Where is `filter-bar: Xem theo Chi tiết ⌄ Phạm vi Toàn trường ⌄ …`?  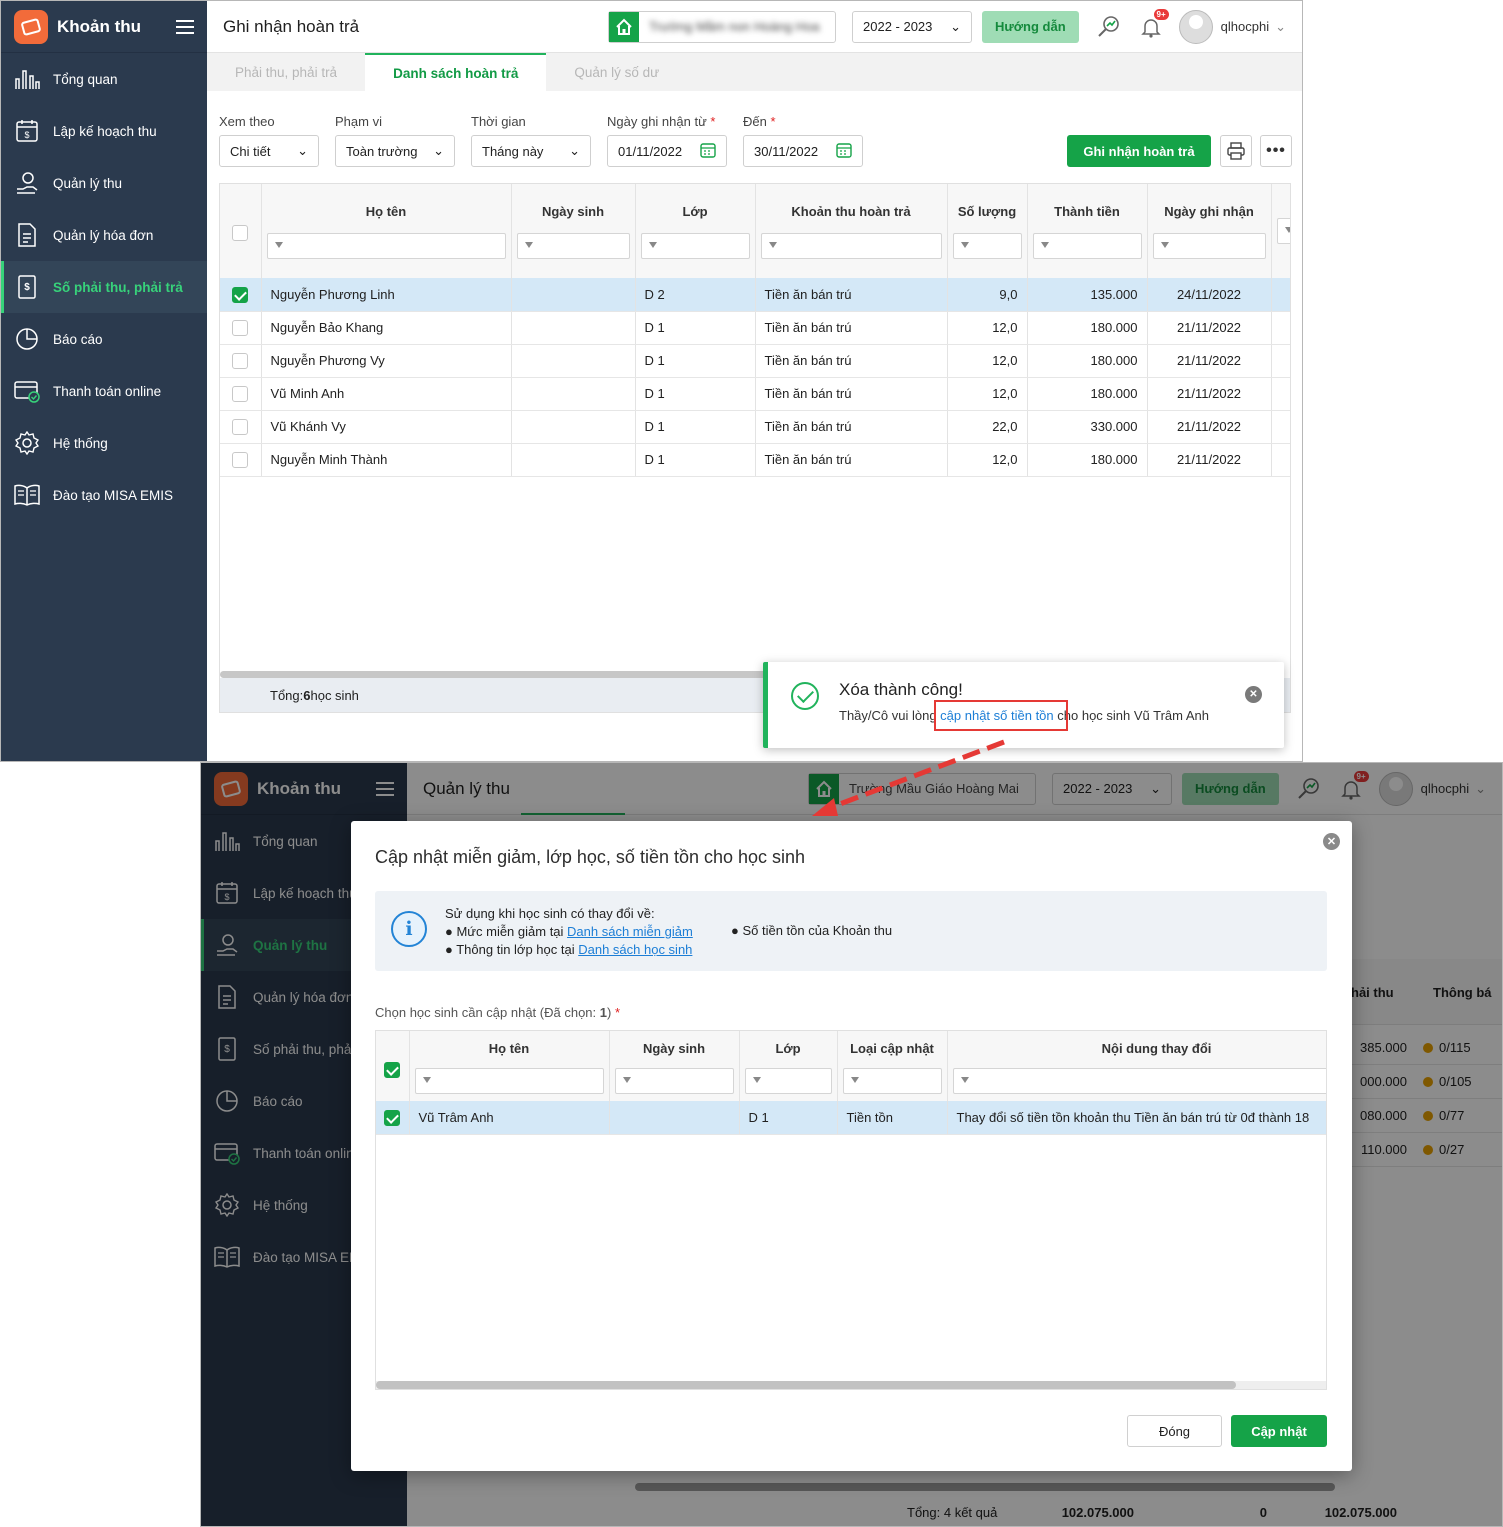
filter-bar: Xem theo Chi tiết ⌄ Phạm vi Toàn trường ⌄ … is located at coordinates (549, 140).